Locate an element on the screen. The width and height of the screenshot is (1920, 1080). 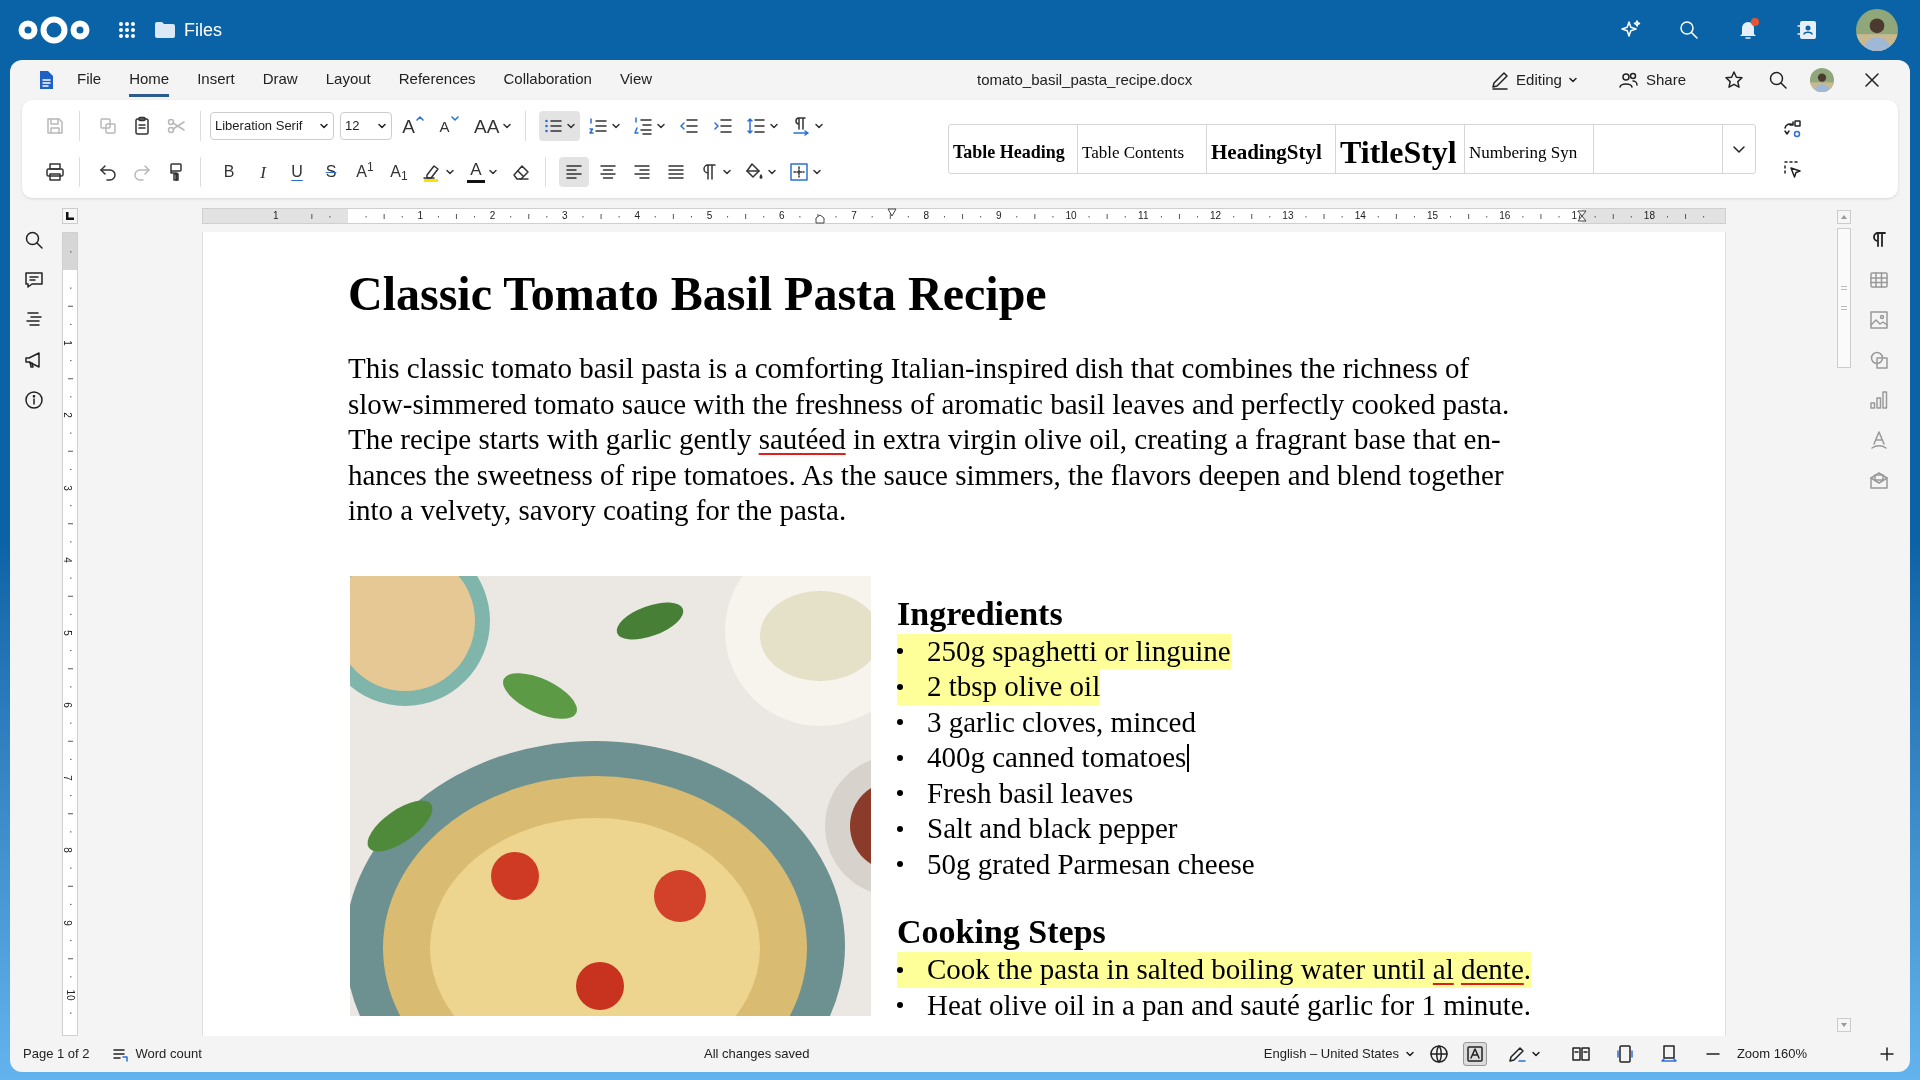
table-icon is located at coordinates (1879, 280).